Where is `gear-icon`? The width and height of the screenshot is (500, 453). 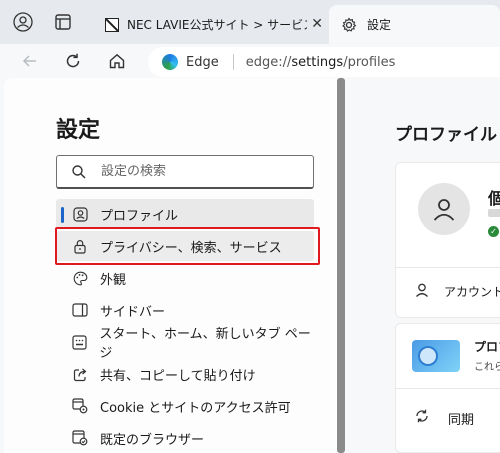 gear-icon is located at coordinates (349, 24).